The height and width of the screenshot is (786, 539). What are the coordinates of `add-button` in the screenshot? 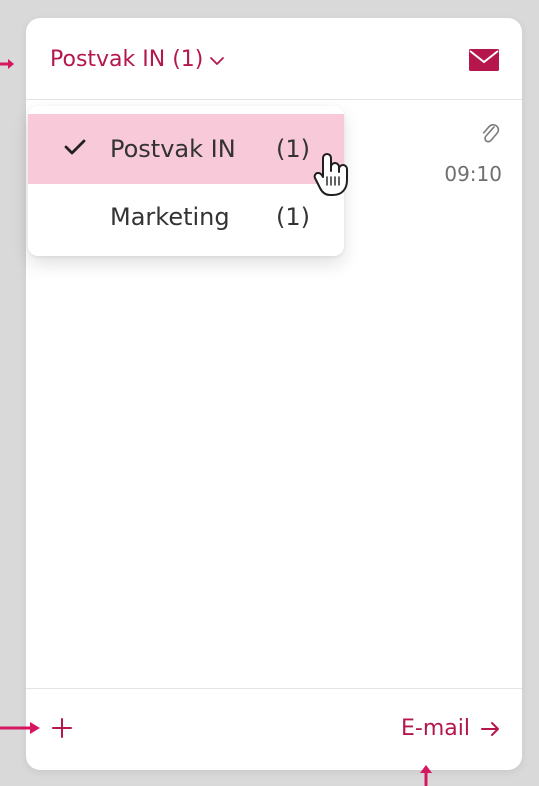 It's located at (64, 730).